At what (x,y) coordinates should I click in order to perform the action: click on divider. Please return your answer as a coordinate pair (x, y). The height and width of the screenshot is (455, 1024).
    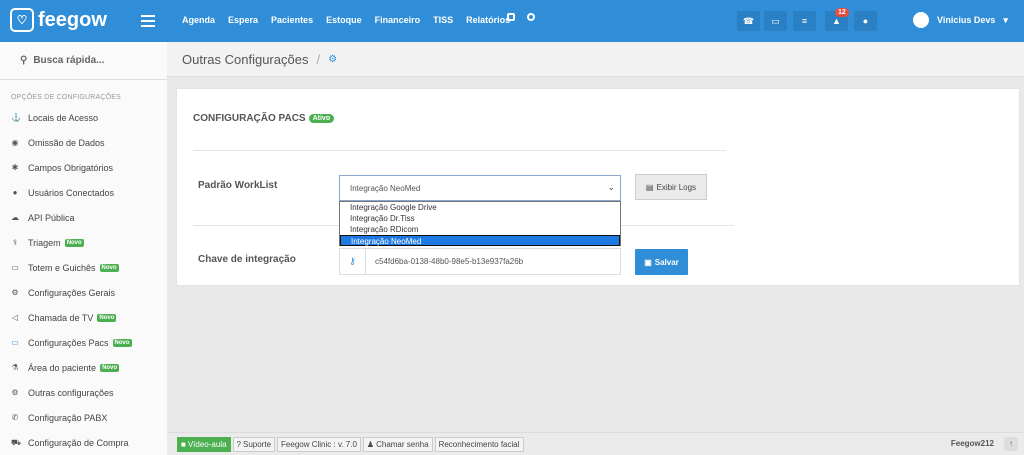
    Looking at the image, I should click on (459, 150).